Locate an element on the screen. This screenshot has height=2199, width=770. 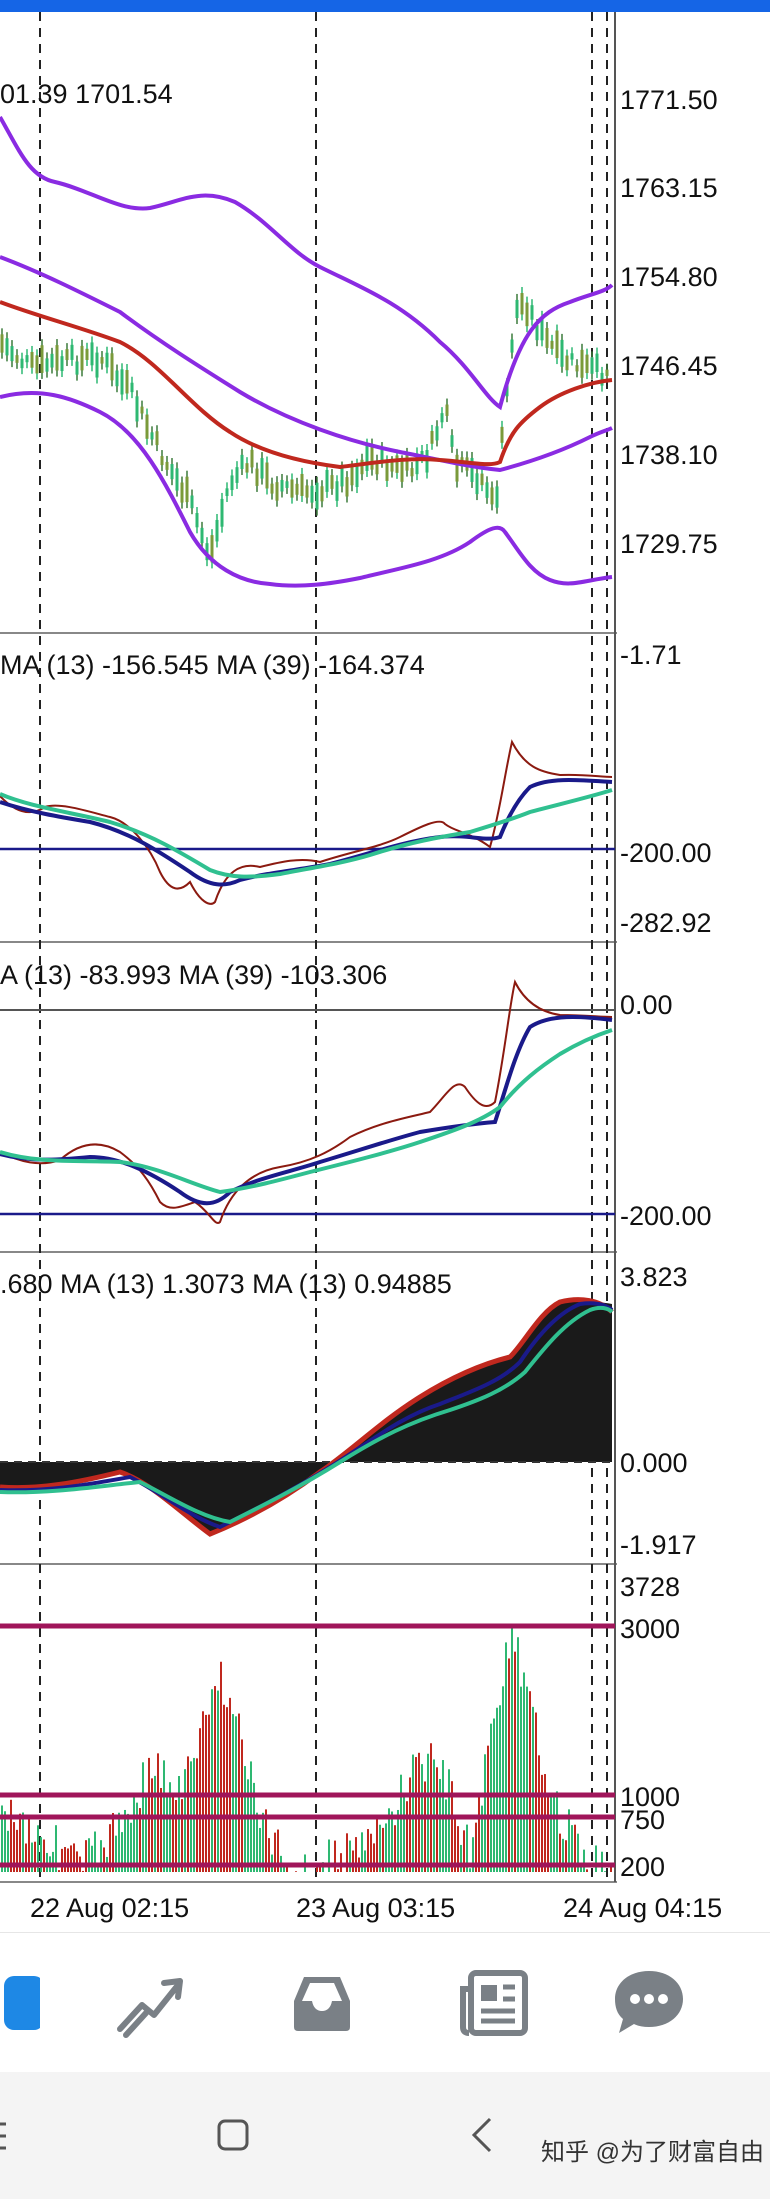
chat-icon is located at coordinates (649, 2002).